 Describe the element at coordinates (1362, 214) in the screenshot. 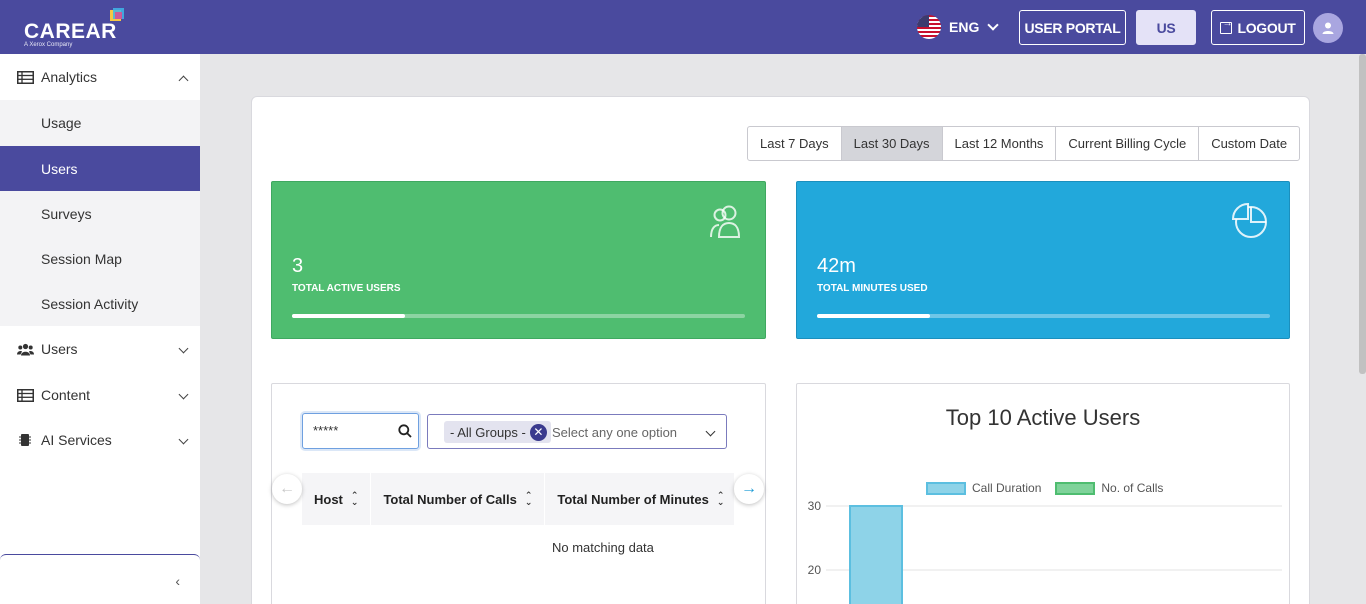

I see `page-scrollbar` at that location.